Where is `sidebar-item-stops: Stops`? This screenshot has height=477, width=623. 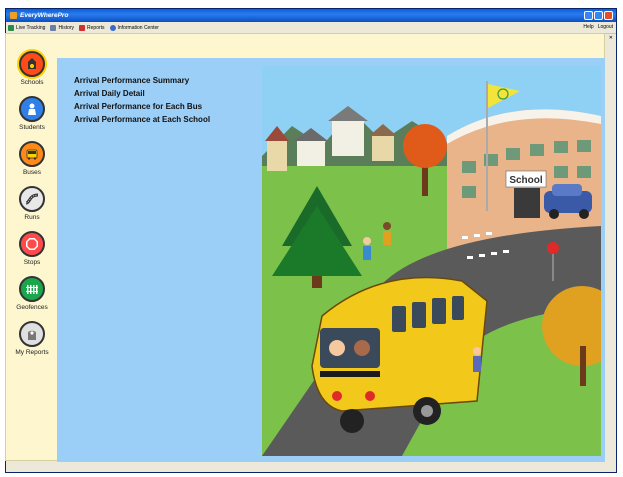 sidebar-item-stops: Stops is located at coordinates (32, 250).